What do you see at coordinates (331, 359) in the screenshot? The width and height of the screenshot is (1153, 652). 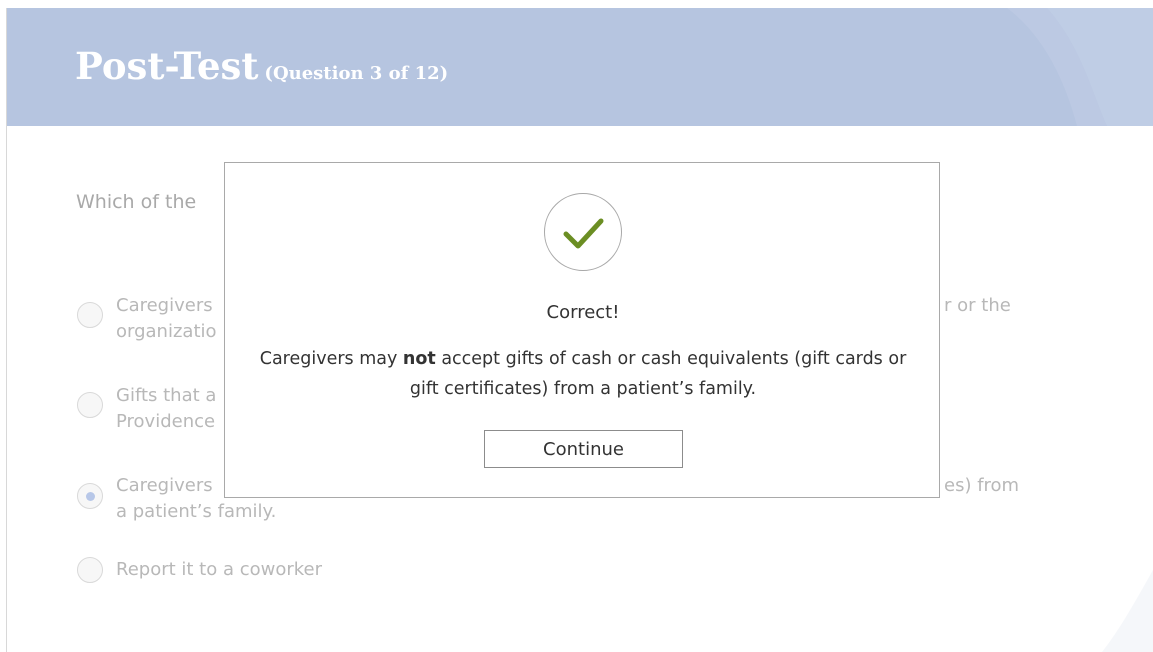 I see `feedback-text: Caregivers may` at bounding box center [331, 359].